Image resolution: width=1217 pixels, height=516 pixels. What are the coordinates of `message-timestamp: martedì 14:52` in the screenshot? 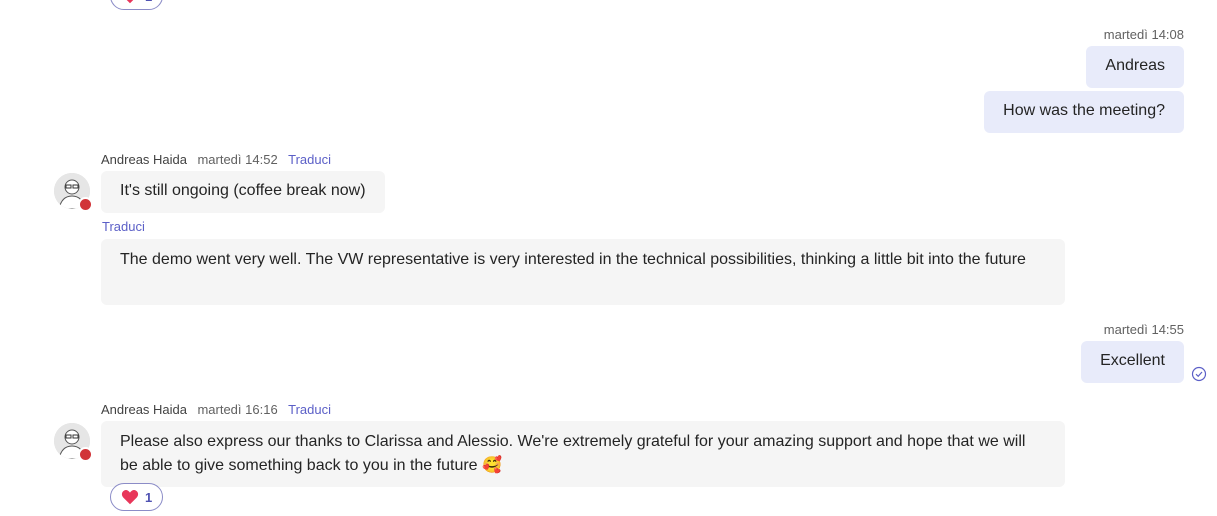 It's located at (237, 159).